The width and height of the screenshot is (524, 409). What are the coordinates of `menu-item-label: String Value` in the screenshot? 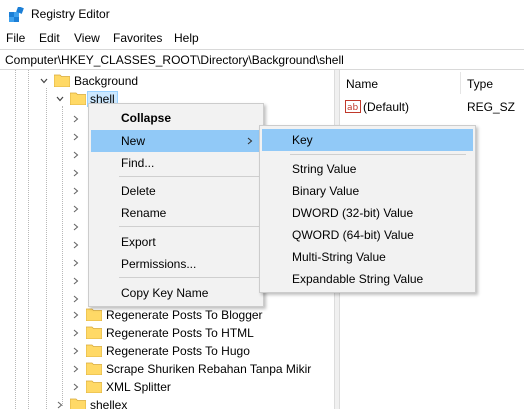 It's located at (324, 169).